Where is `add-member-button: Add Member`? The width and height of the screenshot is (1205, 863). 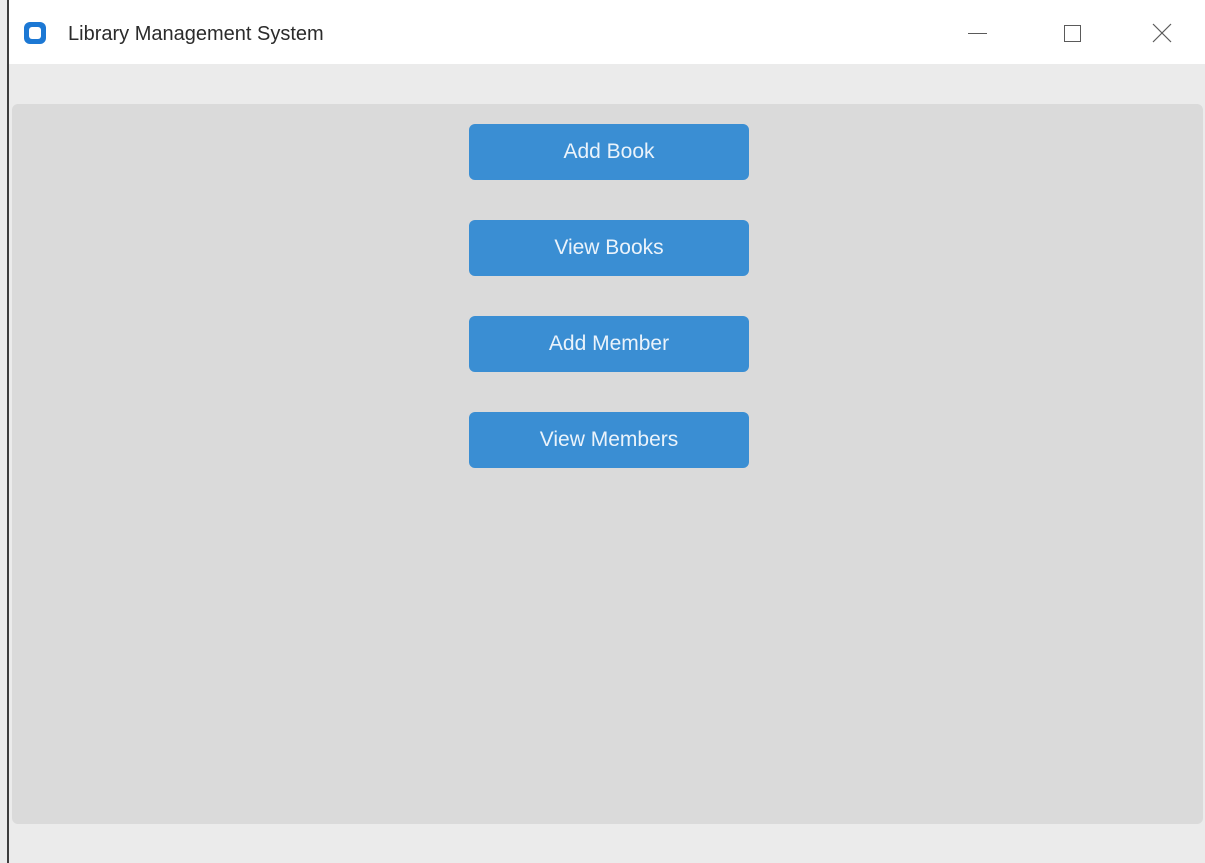
add-member-button: Add Member is located at coordinates (609, 344).